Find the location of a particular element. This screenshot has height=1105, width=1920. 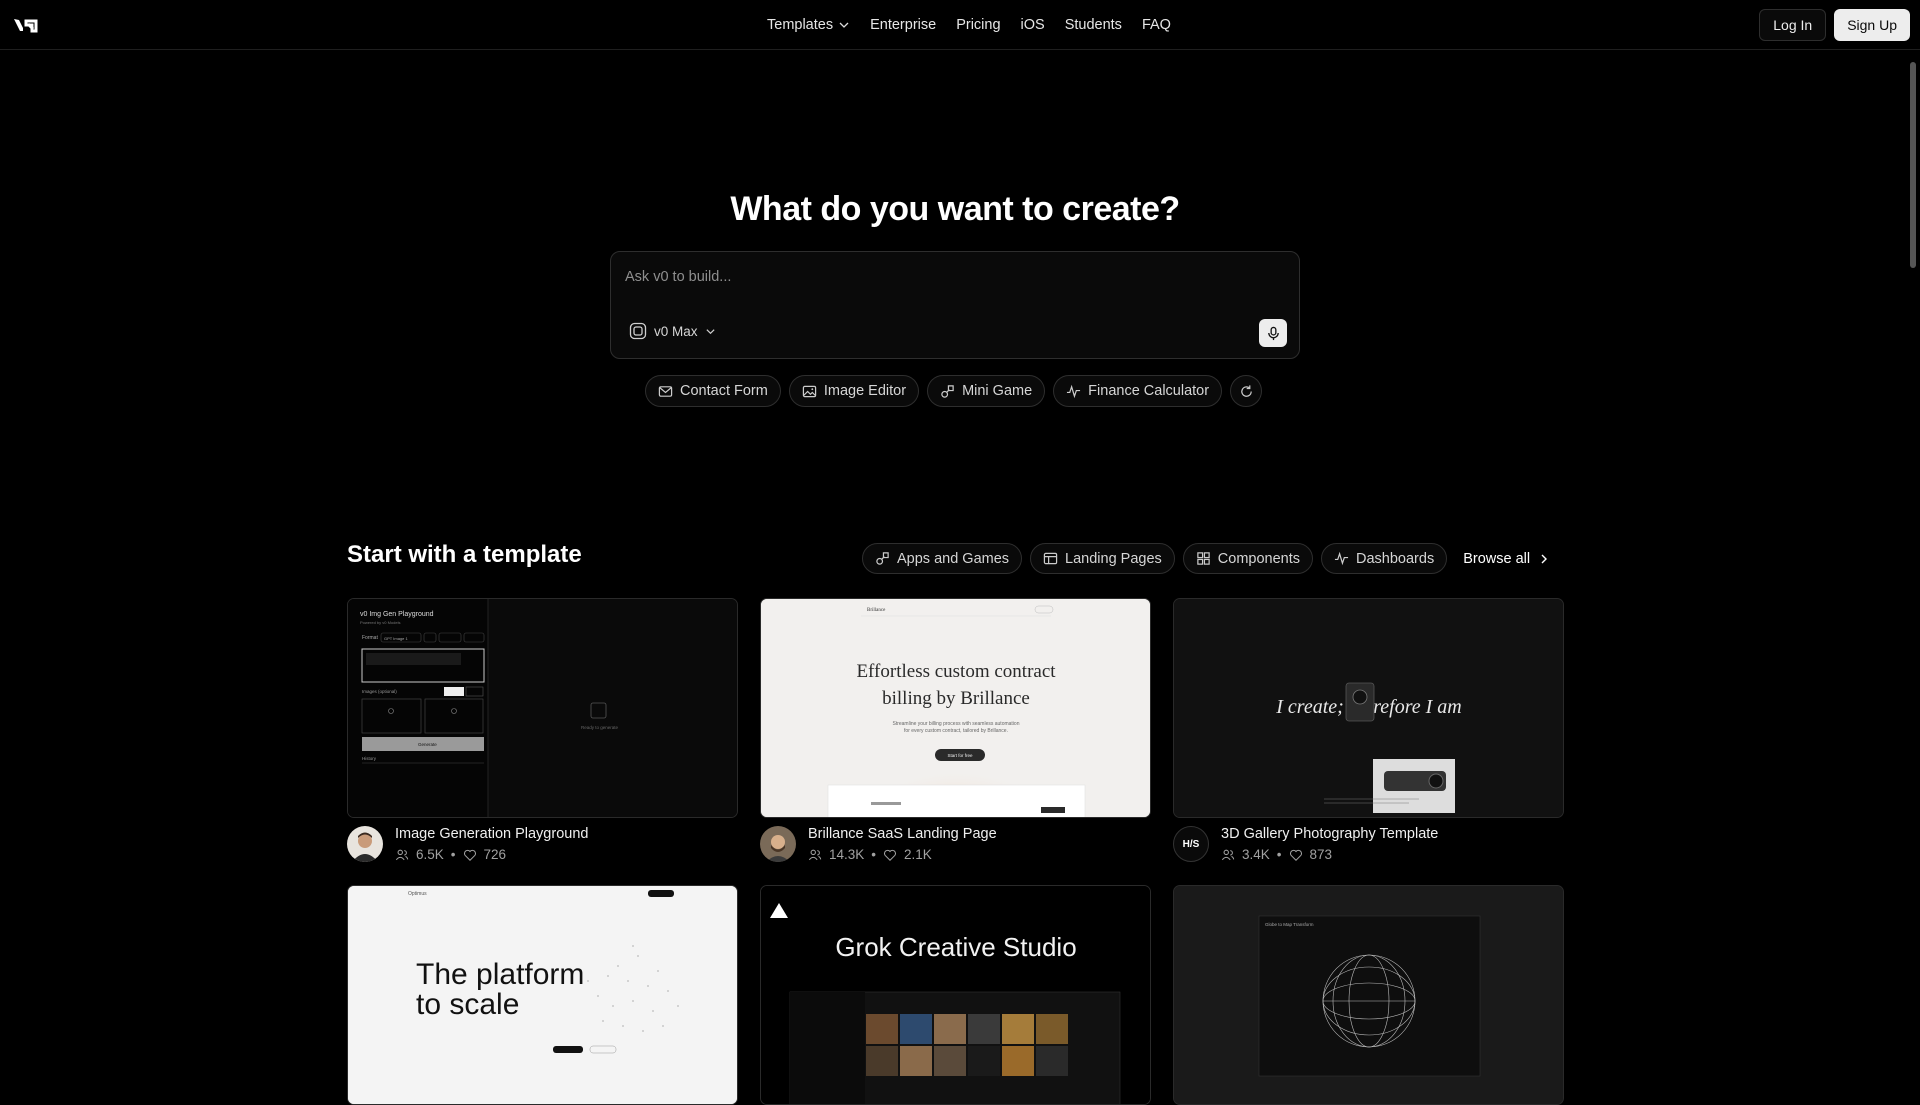

refresh-icon is located at coordinates (1246, 390).